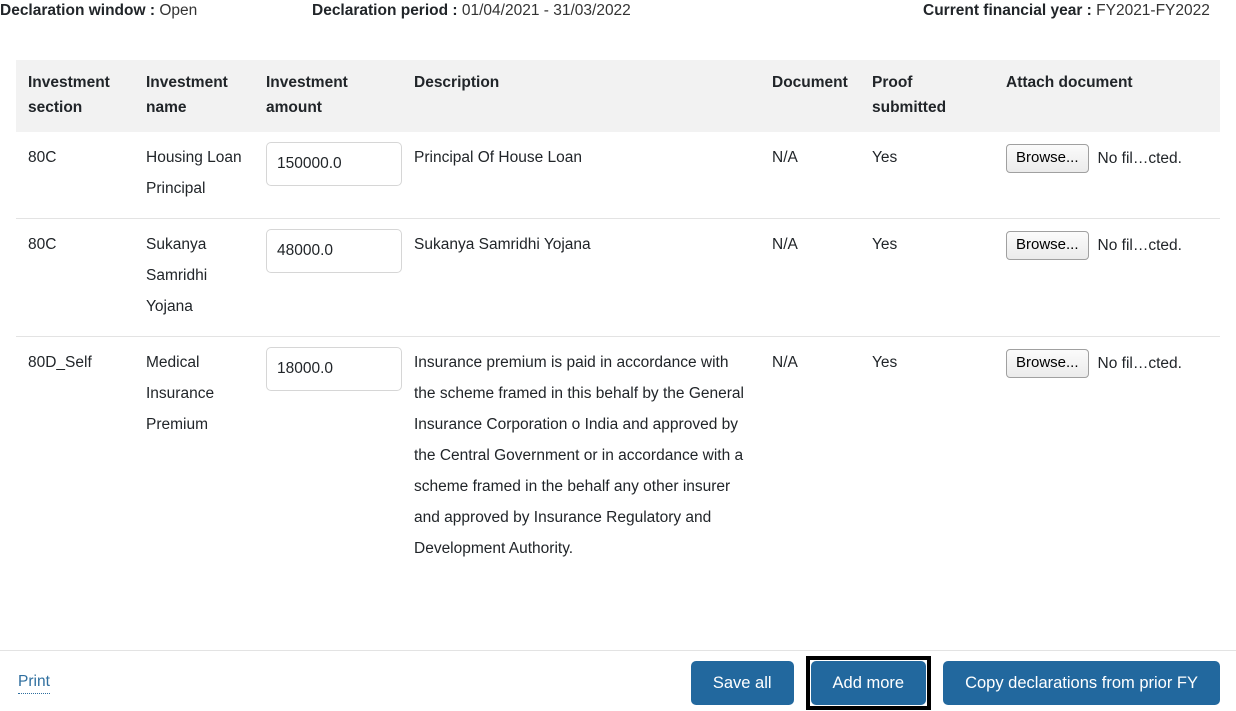 Image resolution: width=1236 pixels, height=711 pixels. Describe the element at coordinates (328, 96) in the screenshot. I see `column-header-investment-amount: Investment amount` at that location.